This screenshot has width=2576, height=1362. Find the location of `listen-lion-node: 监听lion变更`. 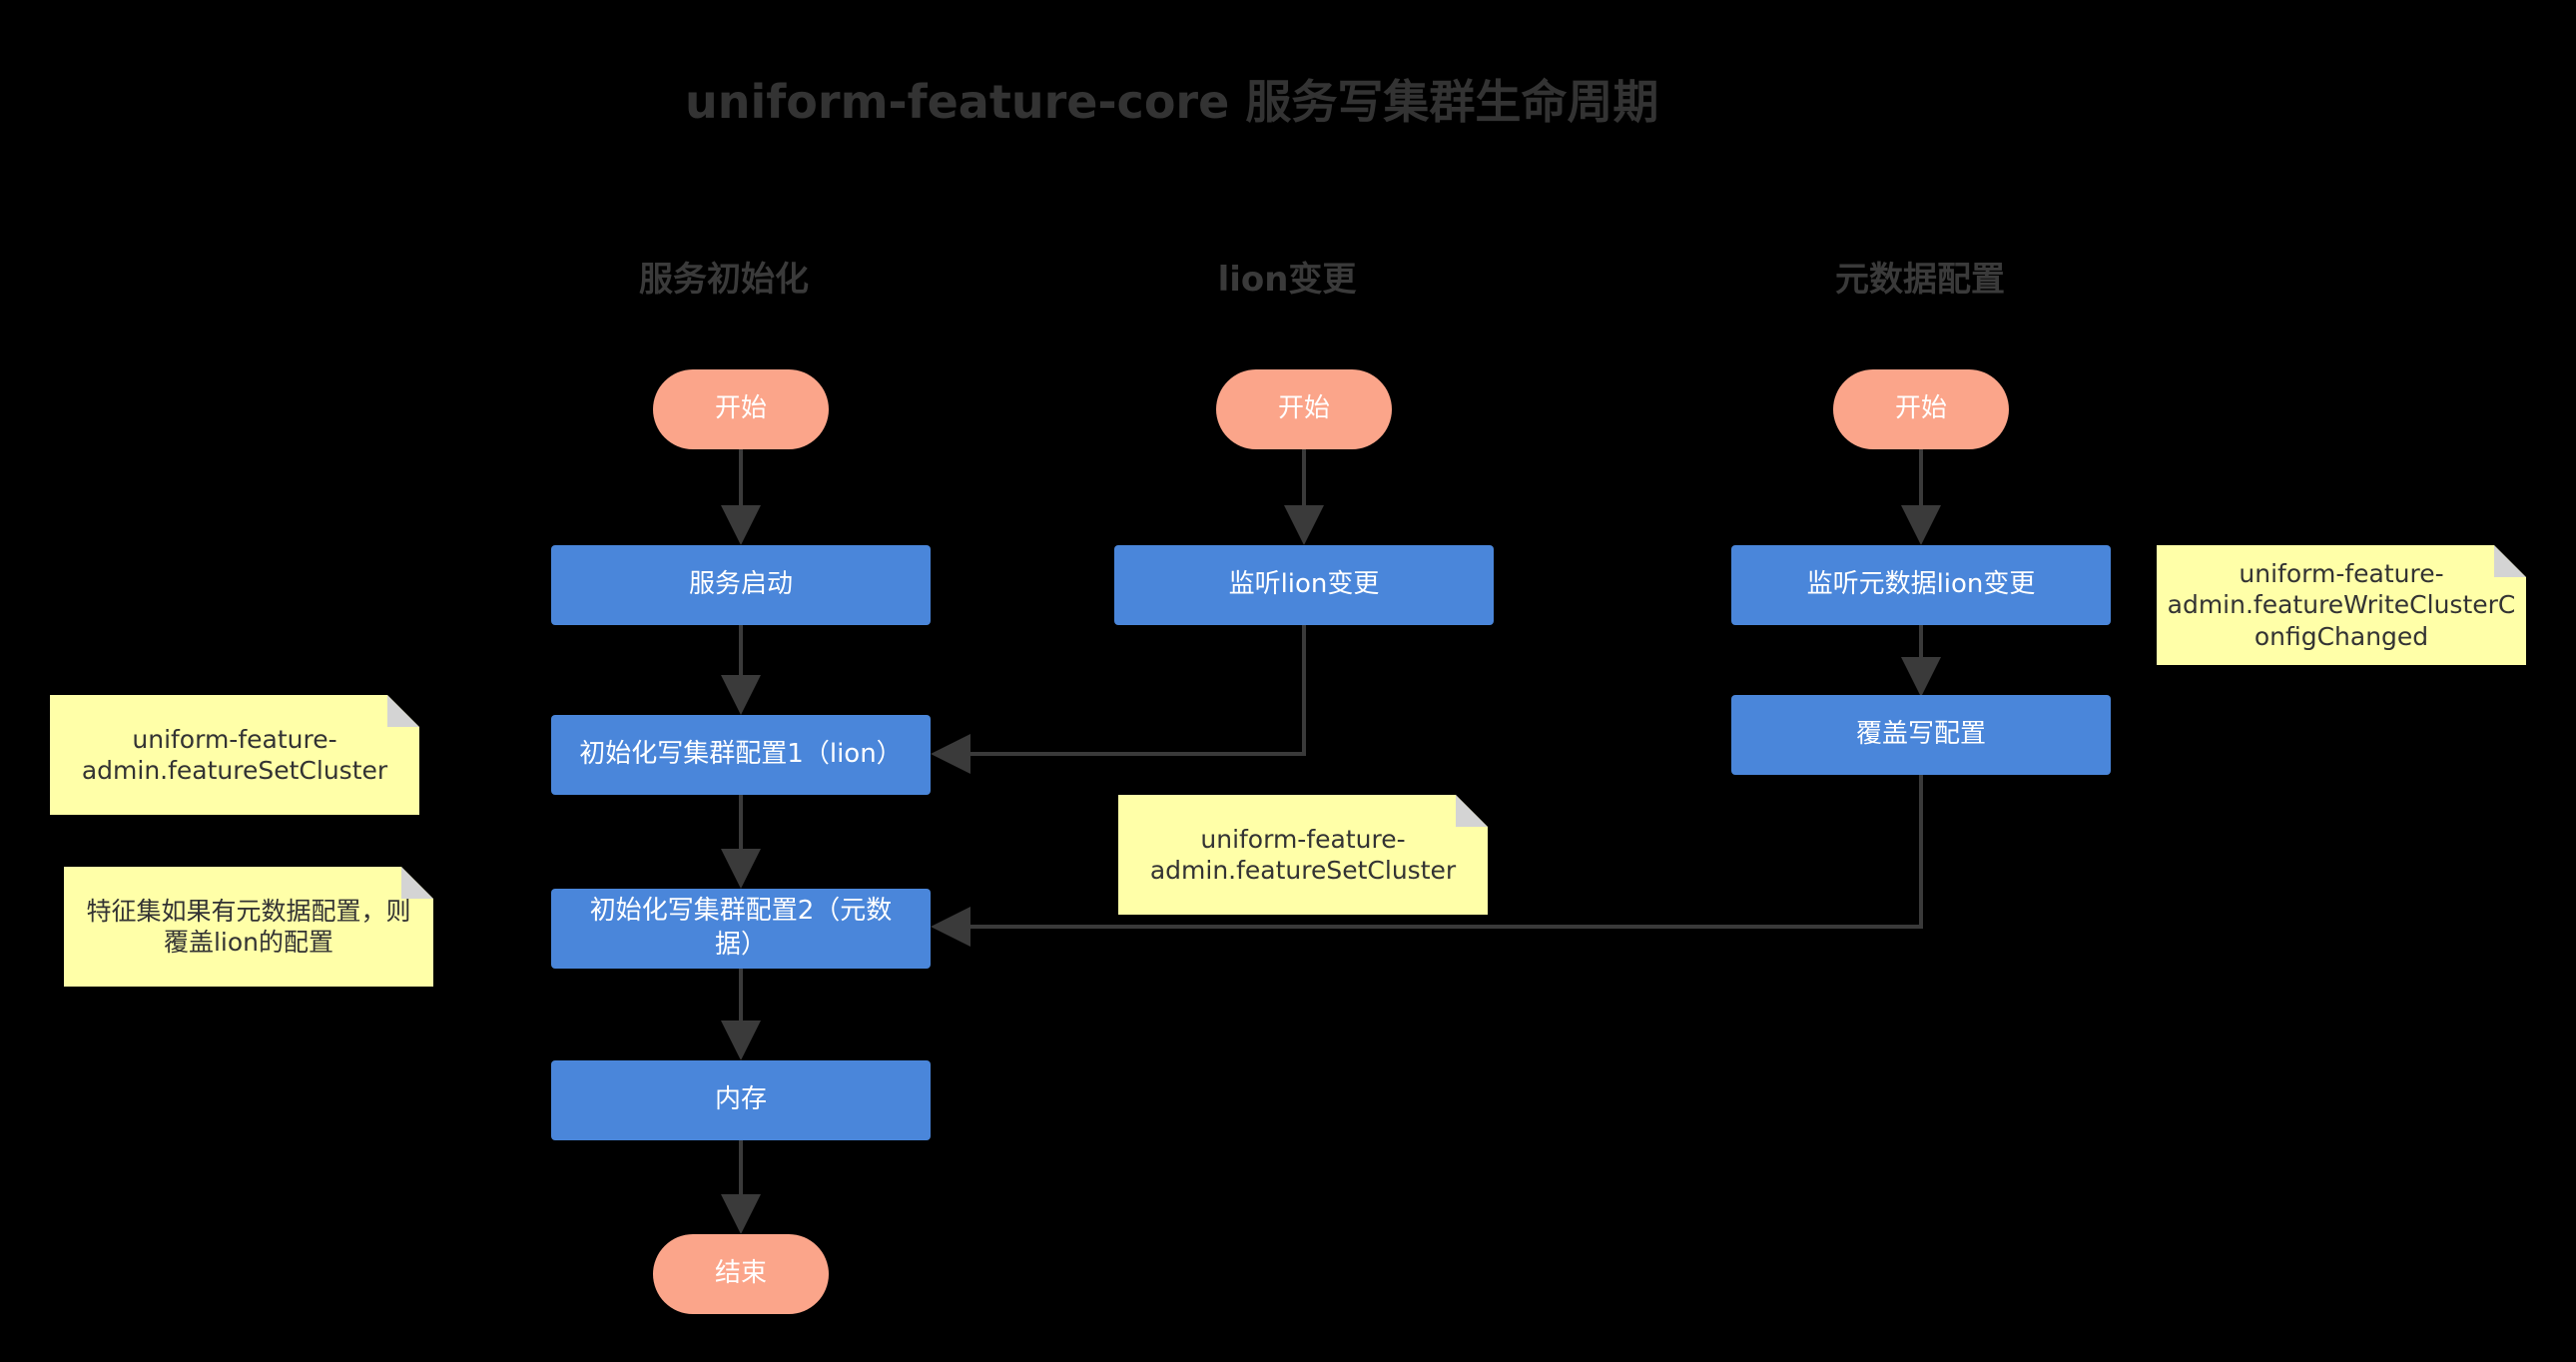

listen-lion-node: 监听lion变更 is located at coordinates (1304, 585).